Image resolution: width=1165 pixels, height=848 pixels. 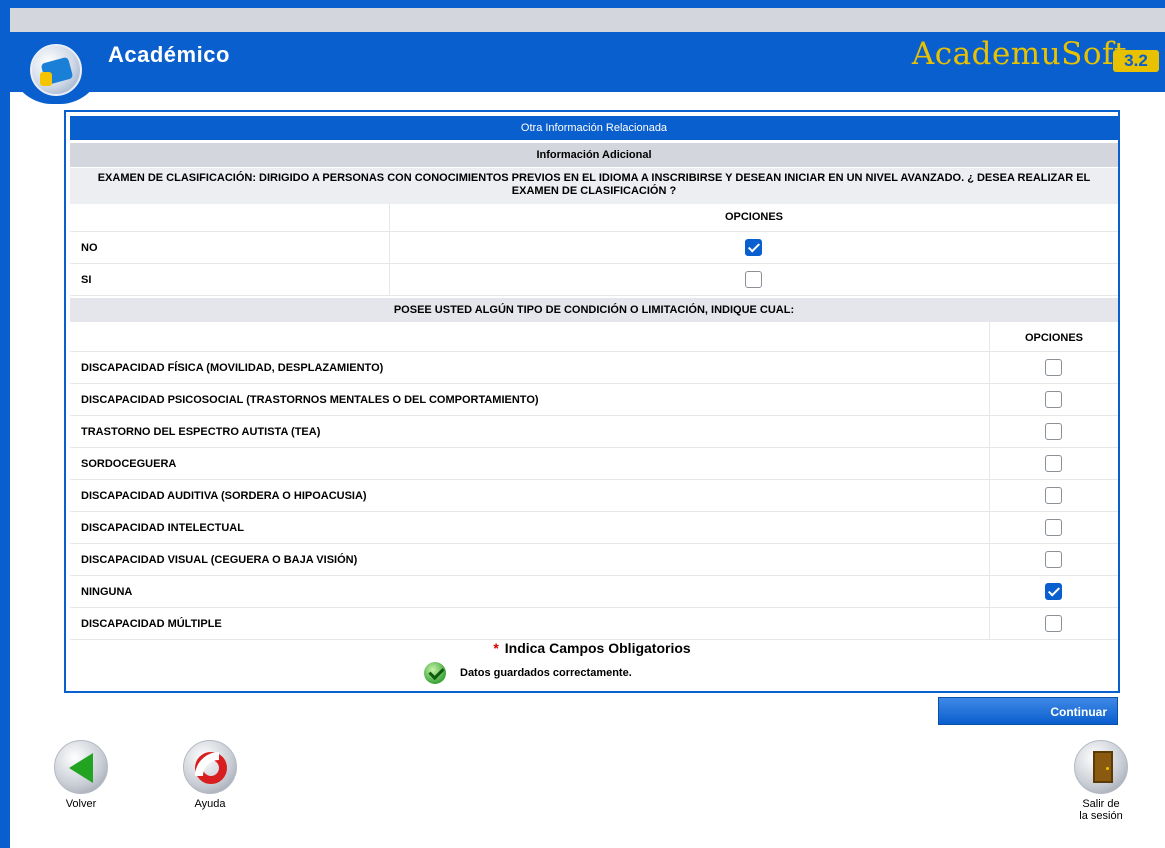 I want to click on logout-label: Salir de la sesión, so click(x=1101, y=810).